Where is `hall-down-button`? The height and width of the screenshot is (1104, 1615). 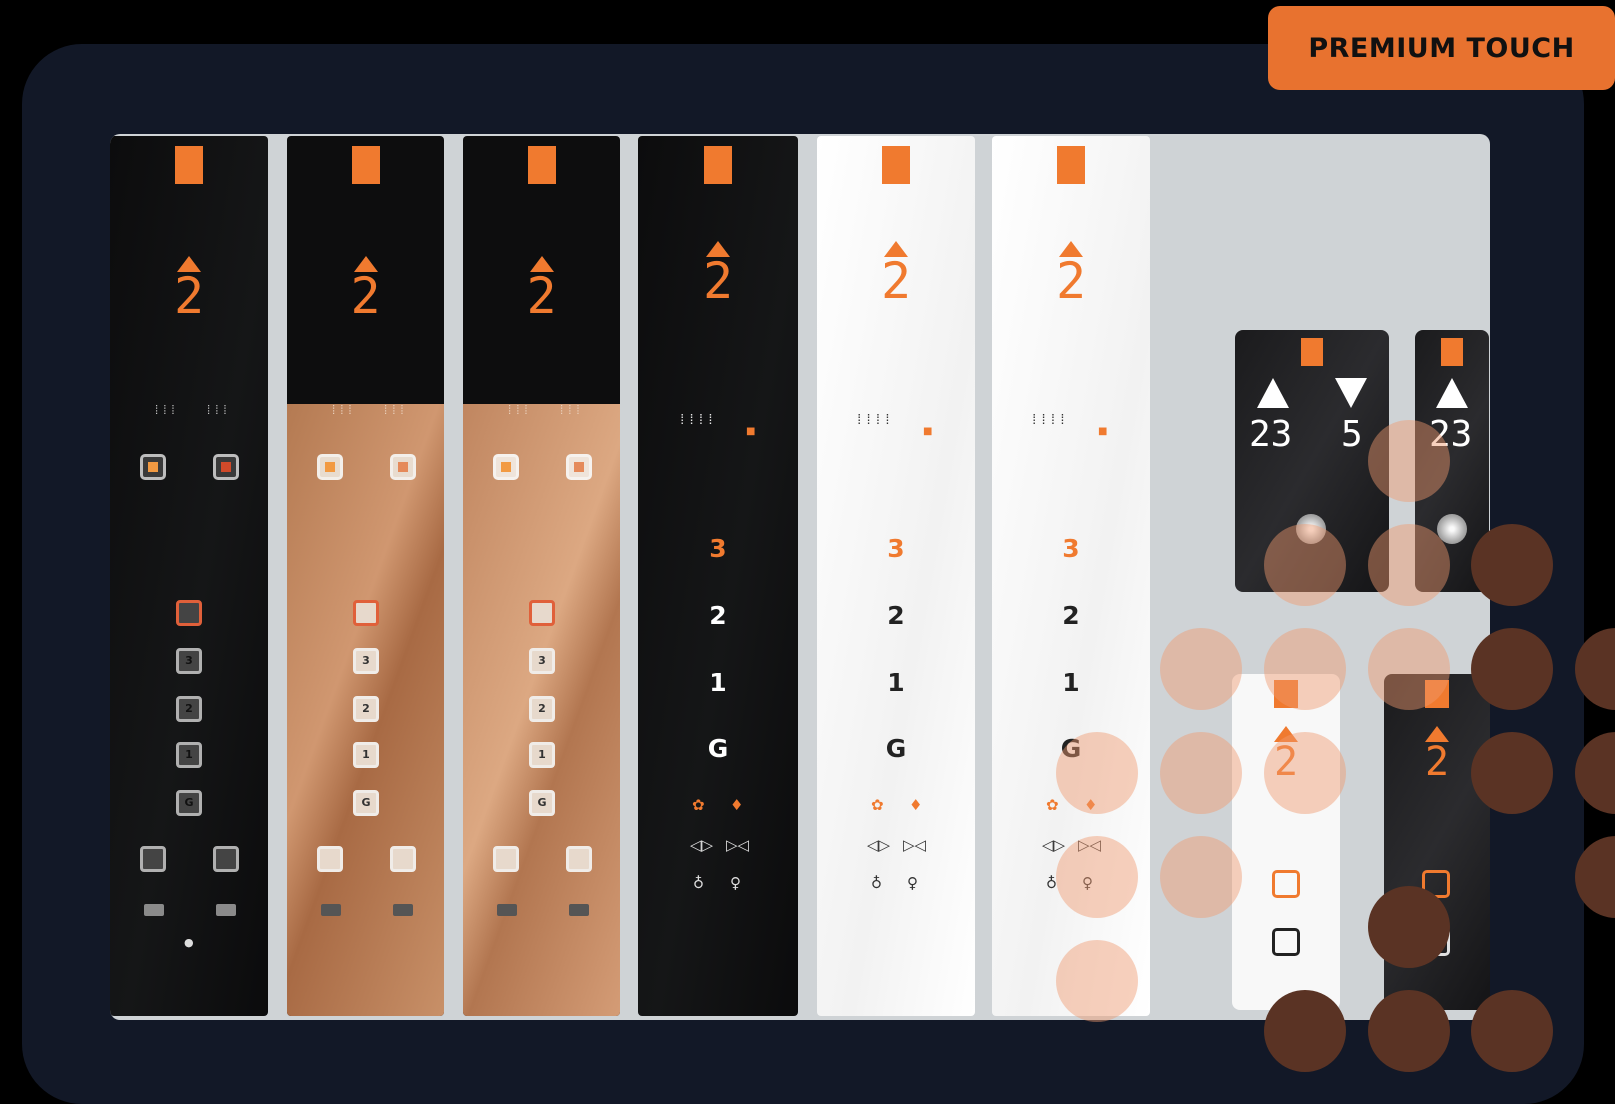 hall-down-button is located at coordinates (1286, 942).